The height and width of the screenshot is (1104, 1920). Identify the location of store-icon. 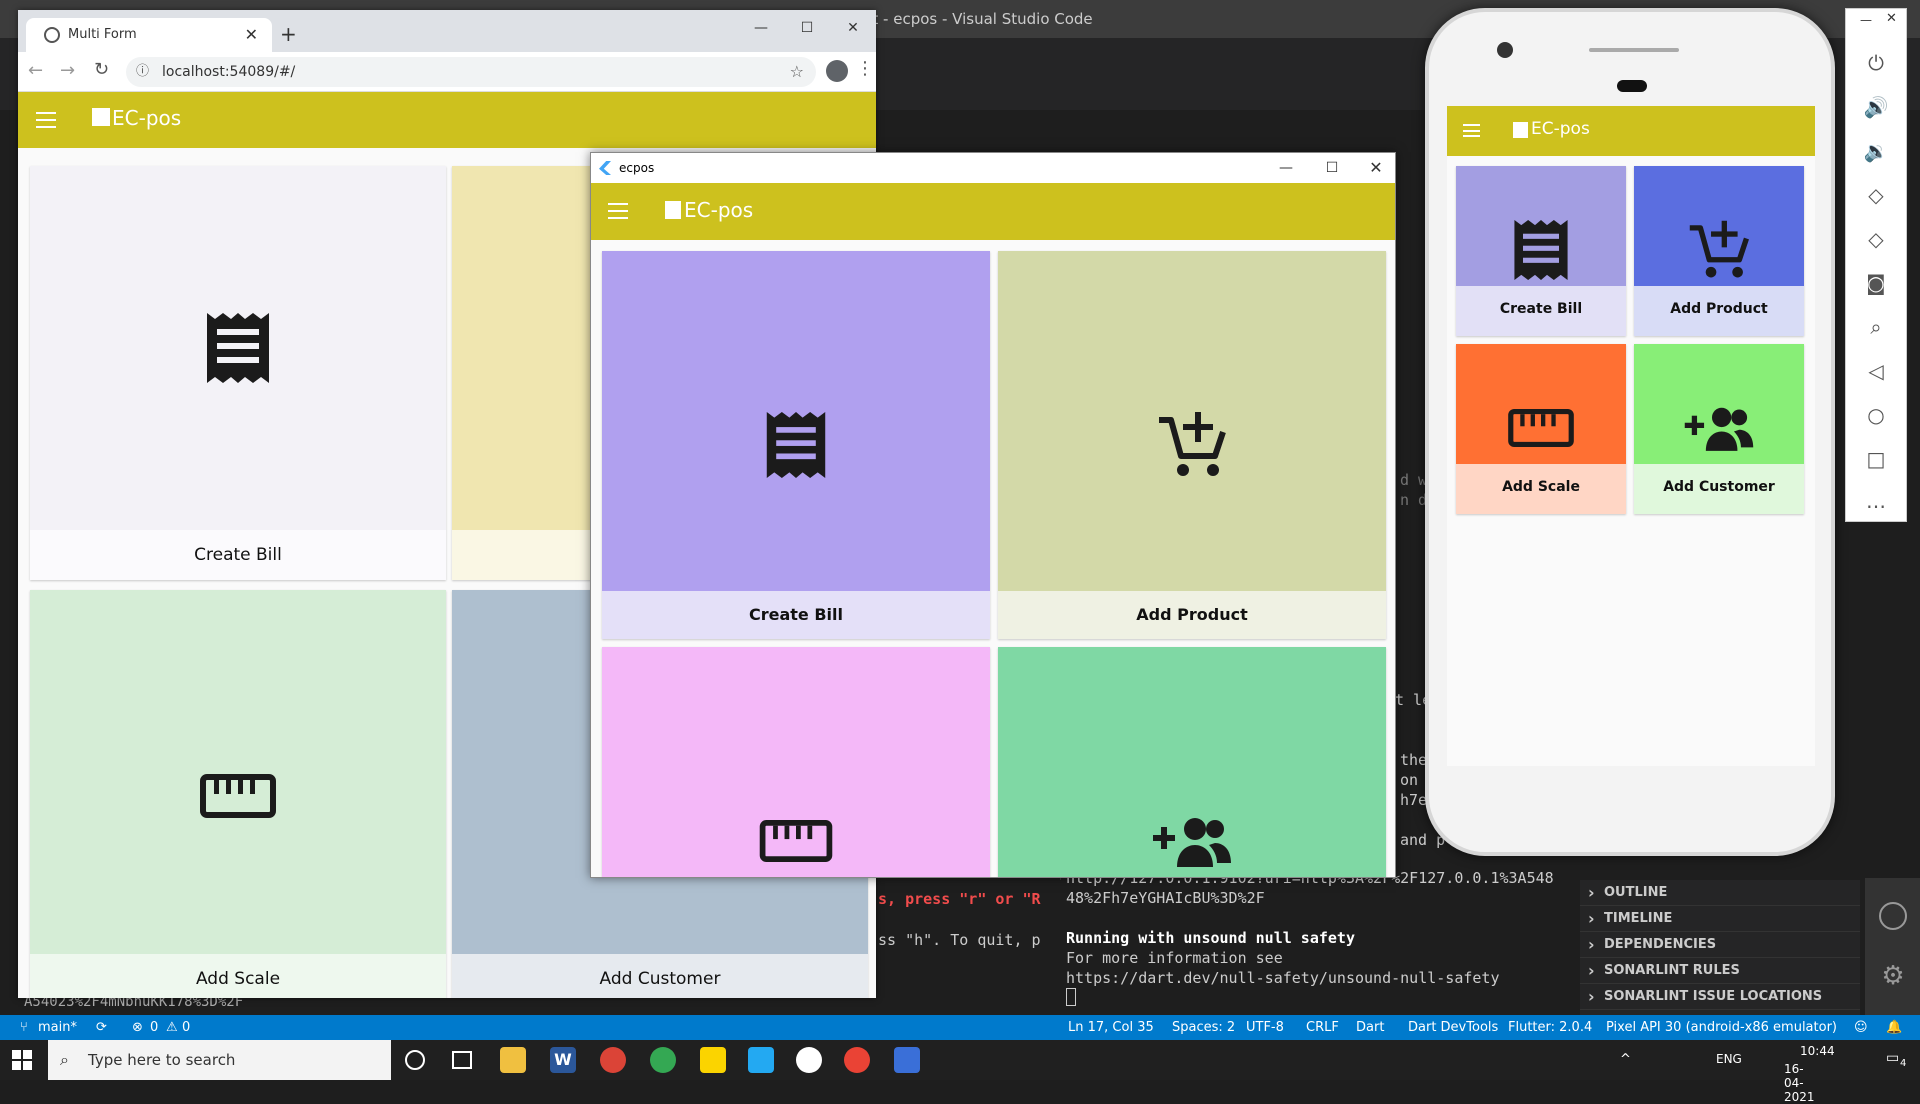
(673, 210).